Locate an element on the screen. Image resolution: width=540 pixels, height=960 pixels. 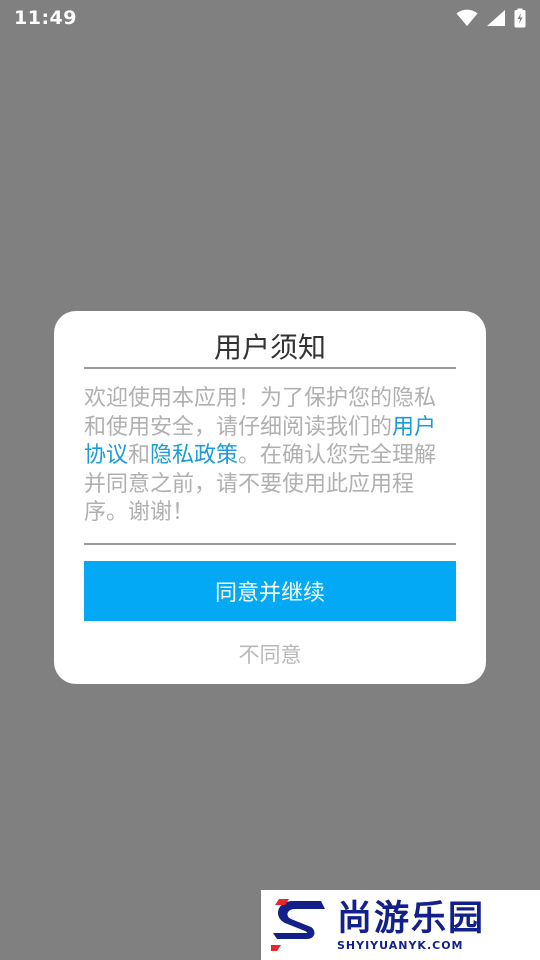
status-icons is located at coordinates (491, 18).